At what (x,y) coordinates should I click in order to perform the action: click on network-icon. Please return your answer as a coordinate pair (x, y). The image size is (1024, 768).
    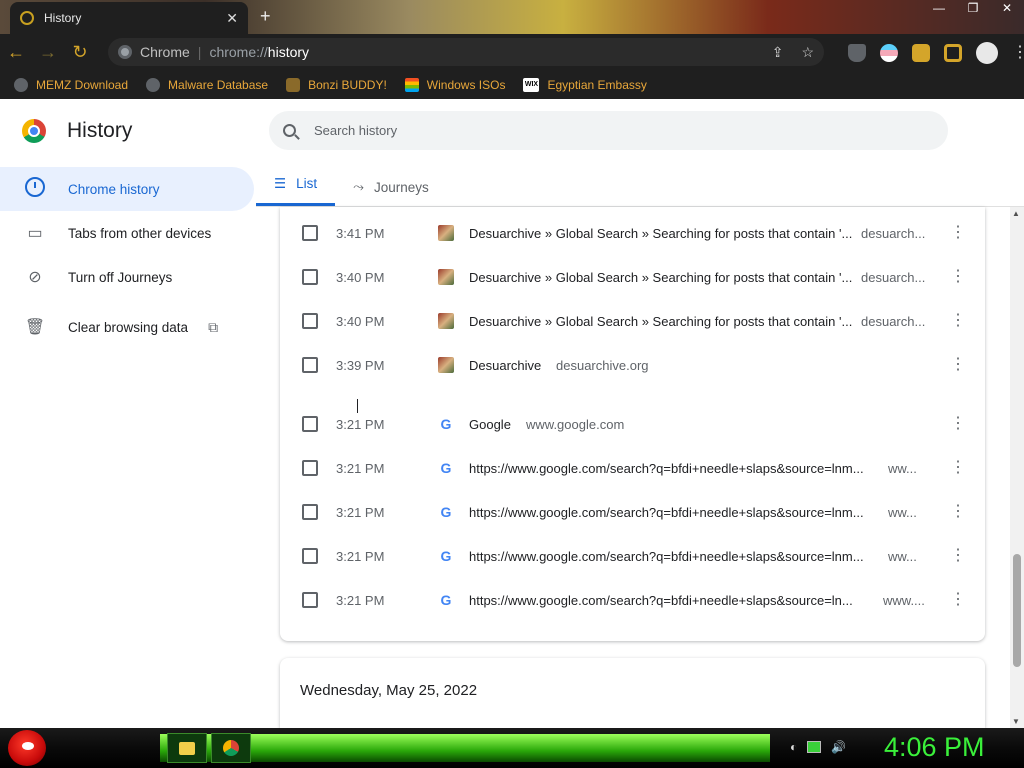
    Looking at the image, I should click on (814, 747).